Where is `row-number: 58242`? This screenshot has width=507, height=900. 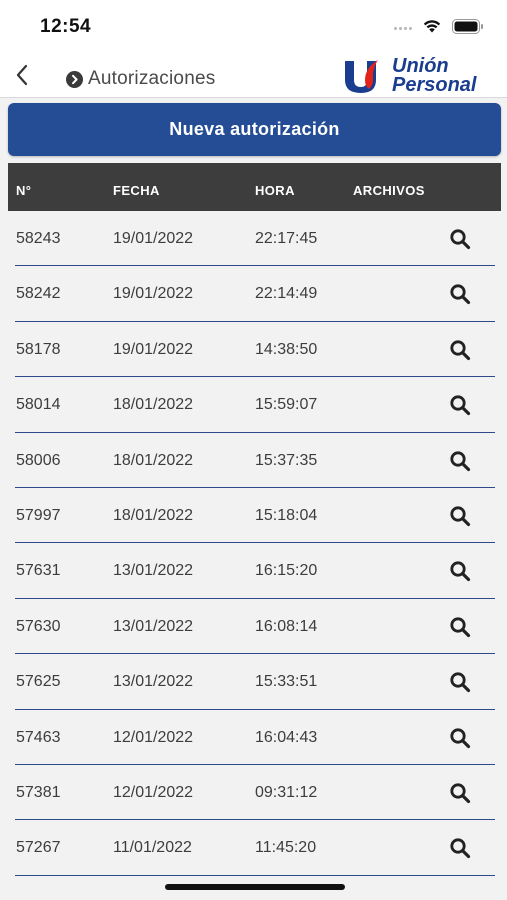 row-number: 58242 is located at coordinates (38, 294).